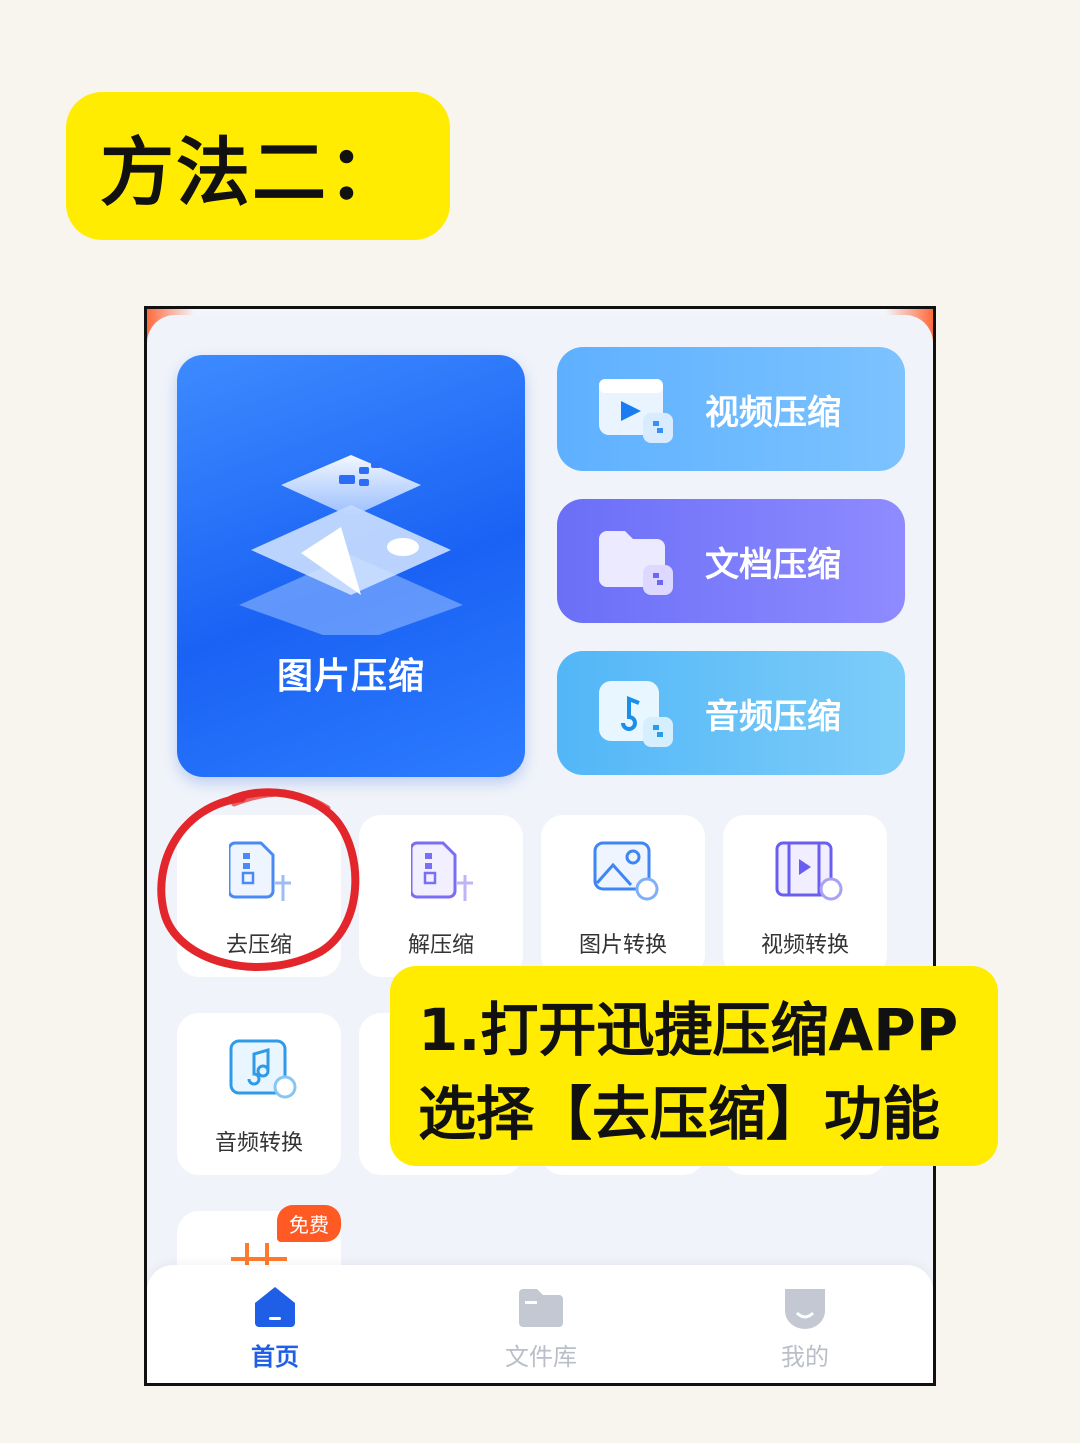  I want to click on tool-video-convert-label: 视频转换, so click(804, 945).